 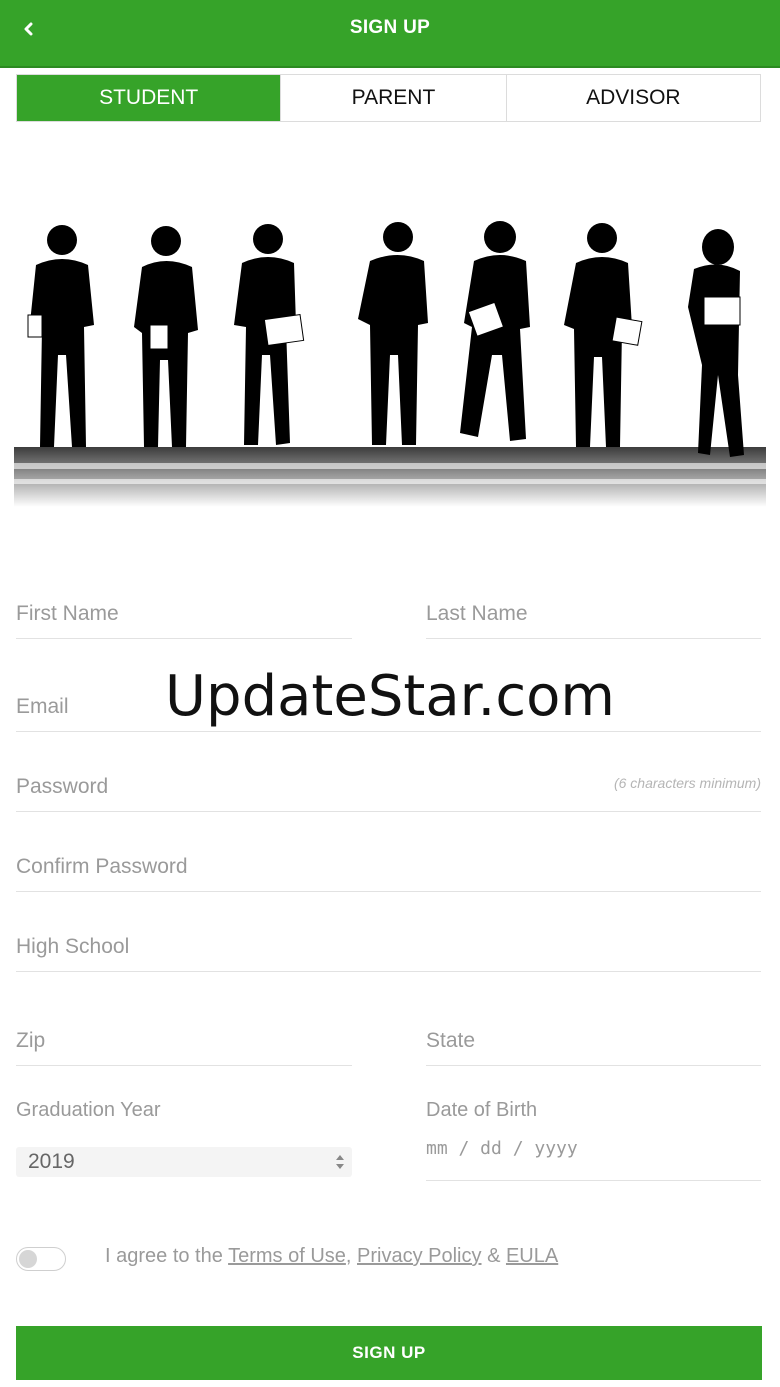 What do you see at coordinates (388, 785) in the screenshot?
I see `password-field: (6 characters minimum)` at bounding box center [388, 785].